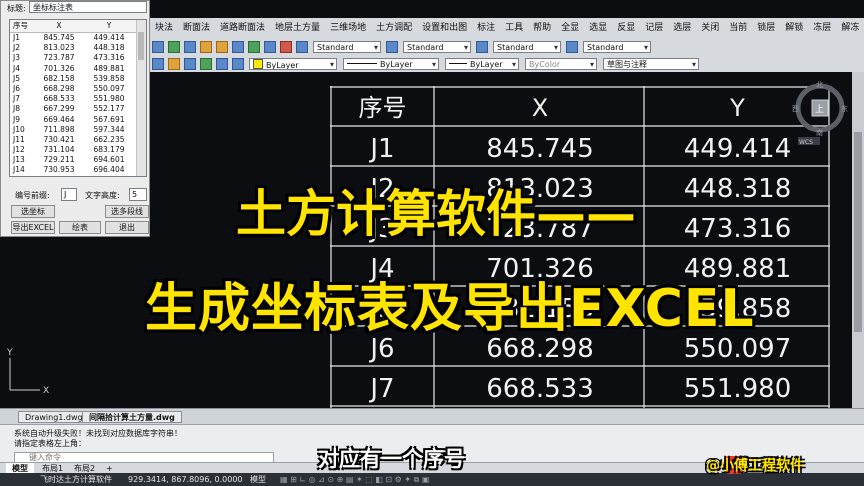 Image resolution: width=864 pixels, height=486 pixels. I want to click on exit-button: 退出, so click(127, 227).